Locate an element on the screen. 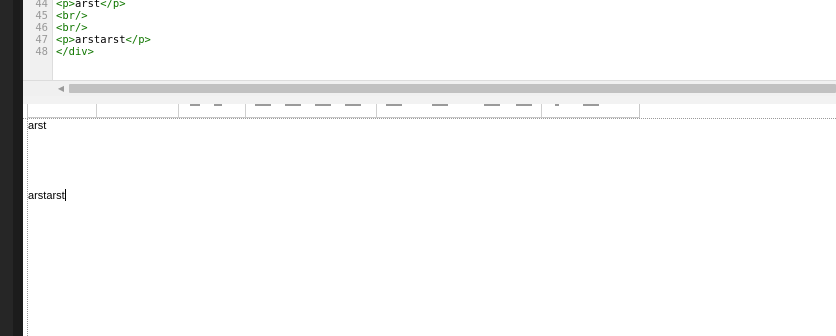 This screenshot has width=836, height=336. code-text: arst is located at coordinates (87, 5).